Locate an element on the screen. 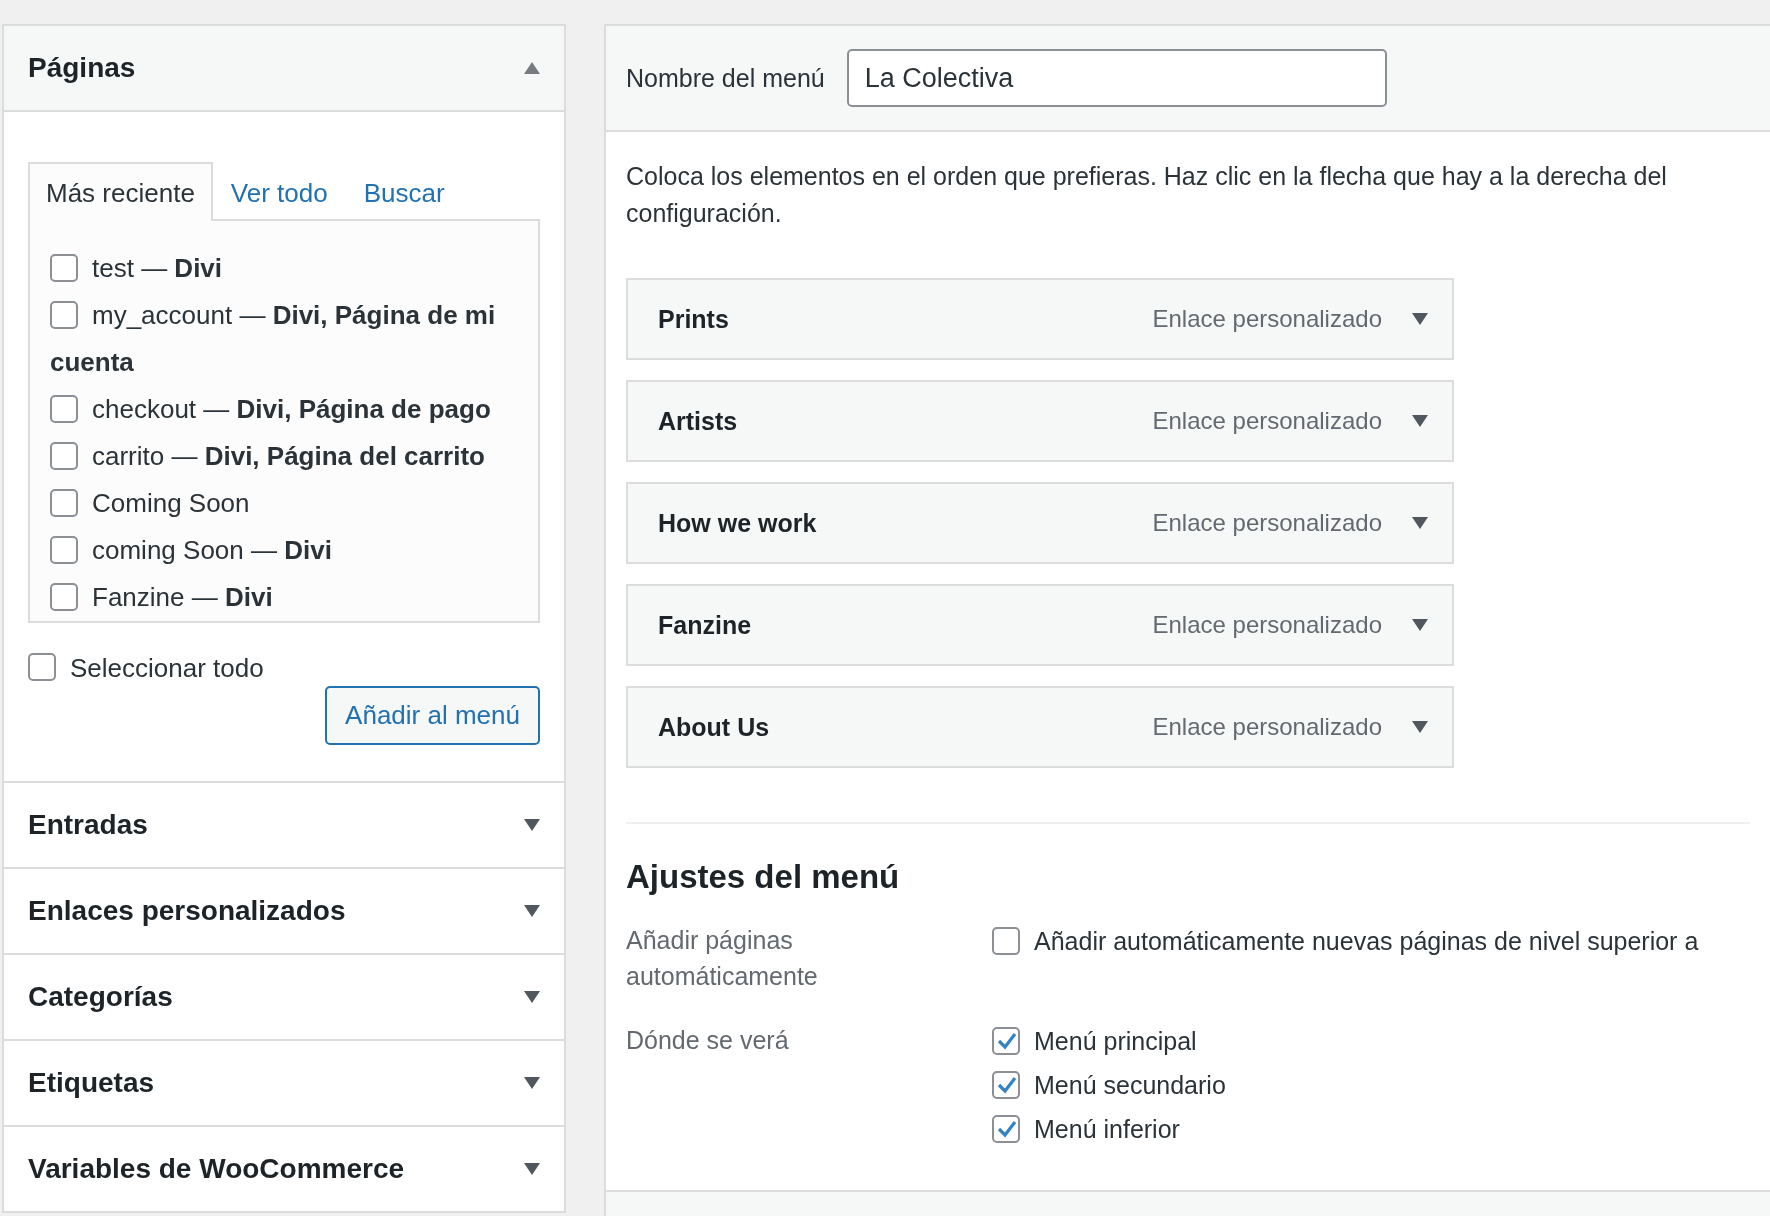 Image resolution: width=1770 pixels, height=1216 pixels. tab: Más reciente is located at coordinates (120, 191).